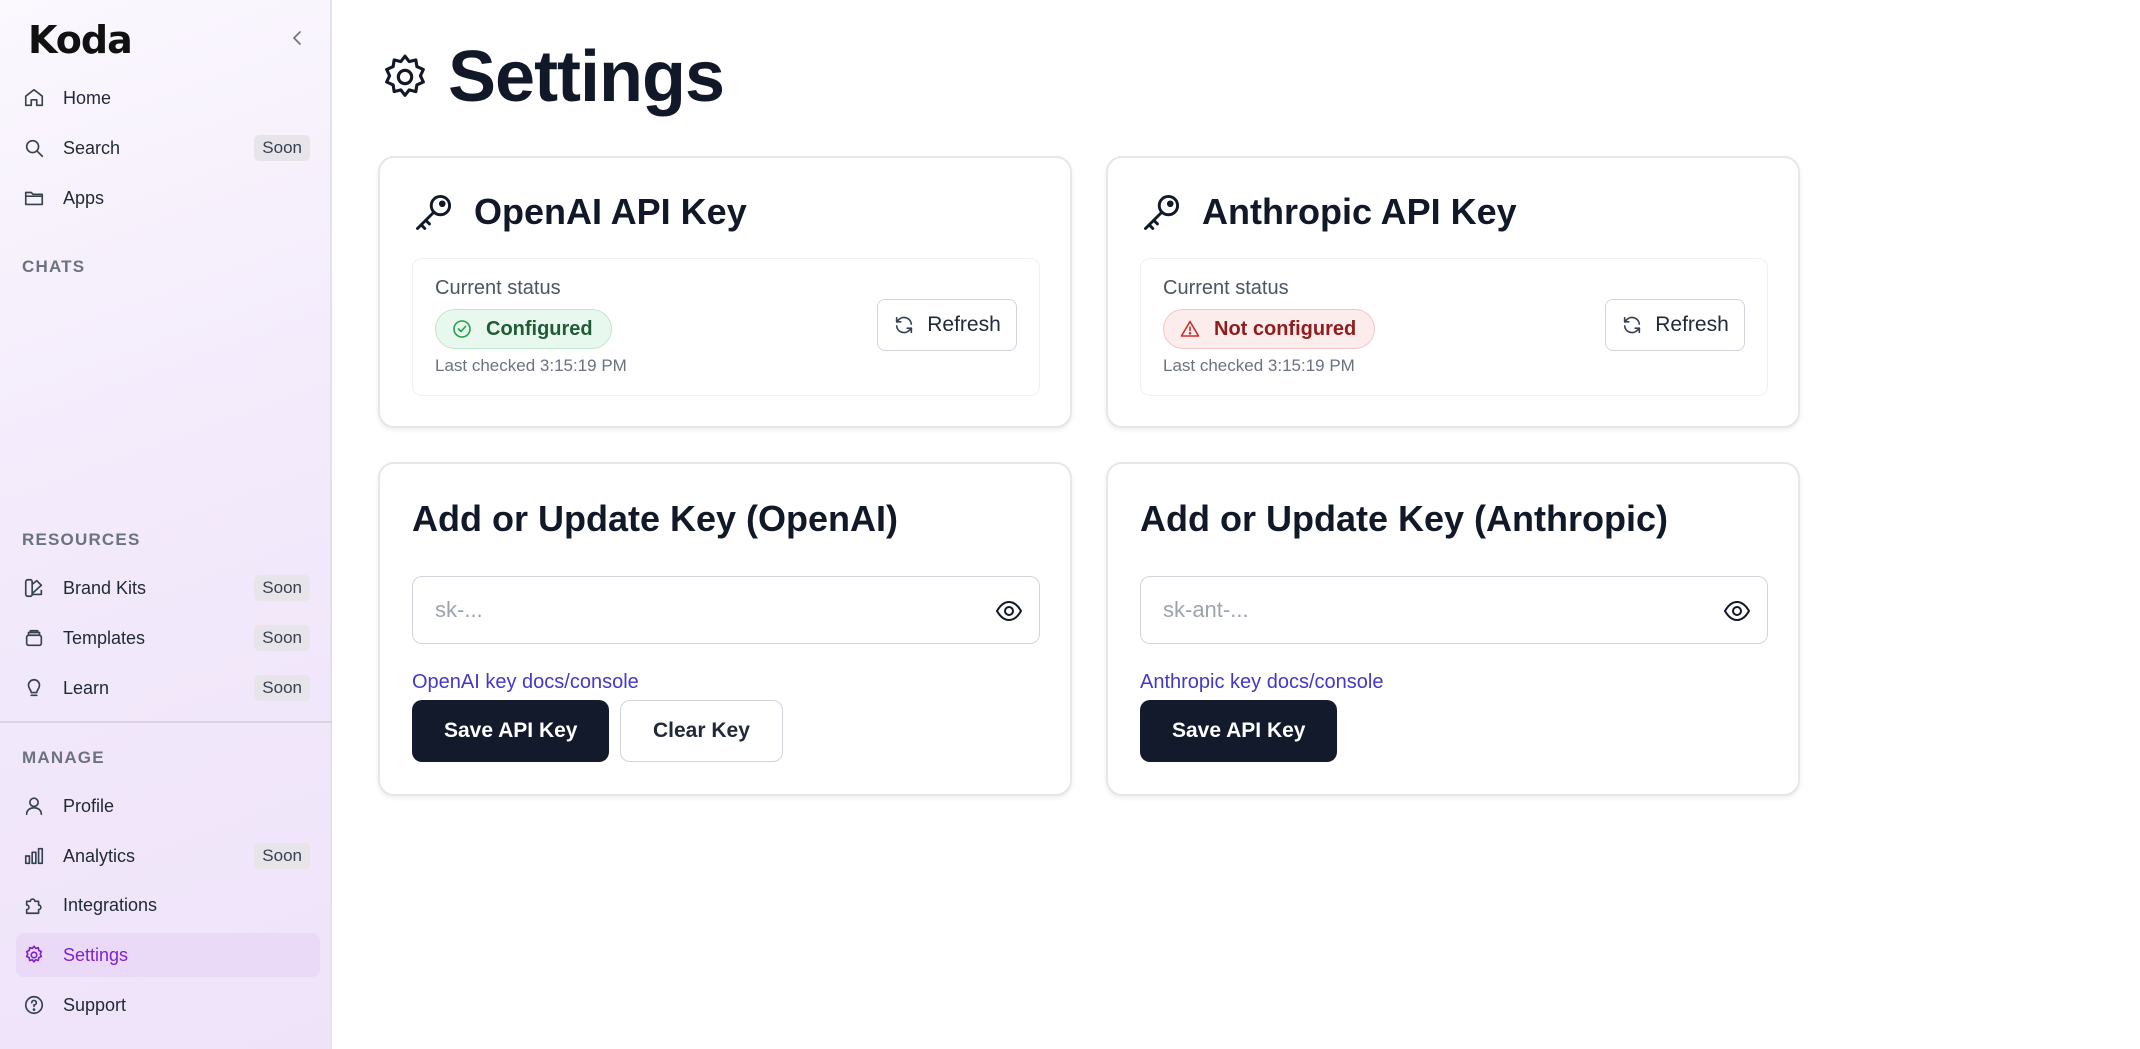 Image resolution: width=2140 pixels, height=1049 pixels. Describe the element at coordinates (655, 518) in the screenshot. I see `card-title: Add or Update Key (OpenAI)` at that location.